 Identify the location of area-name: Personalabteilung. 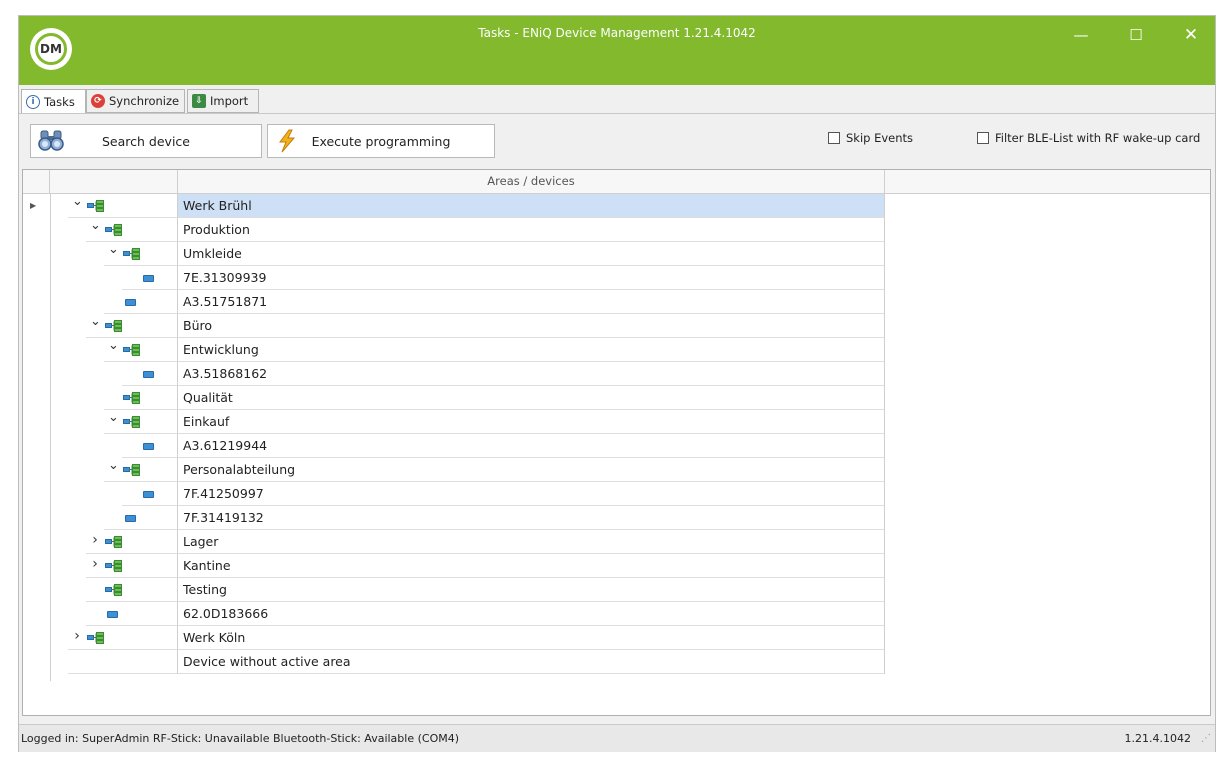
(531, 470).